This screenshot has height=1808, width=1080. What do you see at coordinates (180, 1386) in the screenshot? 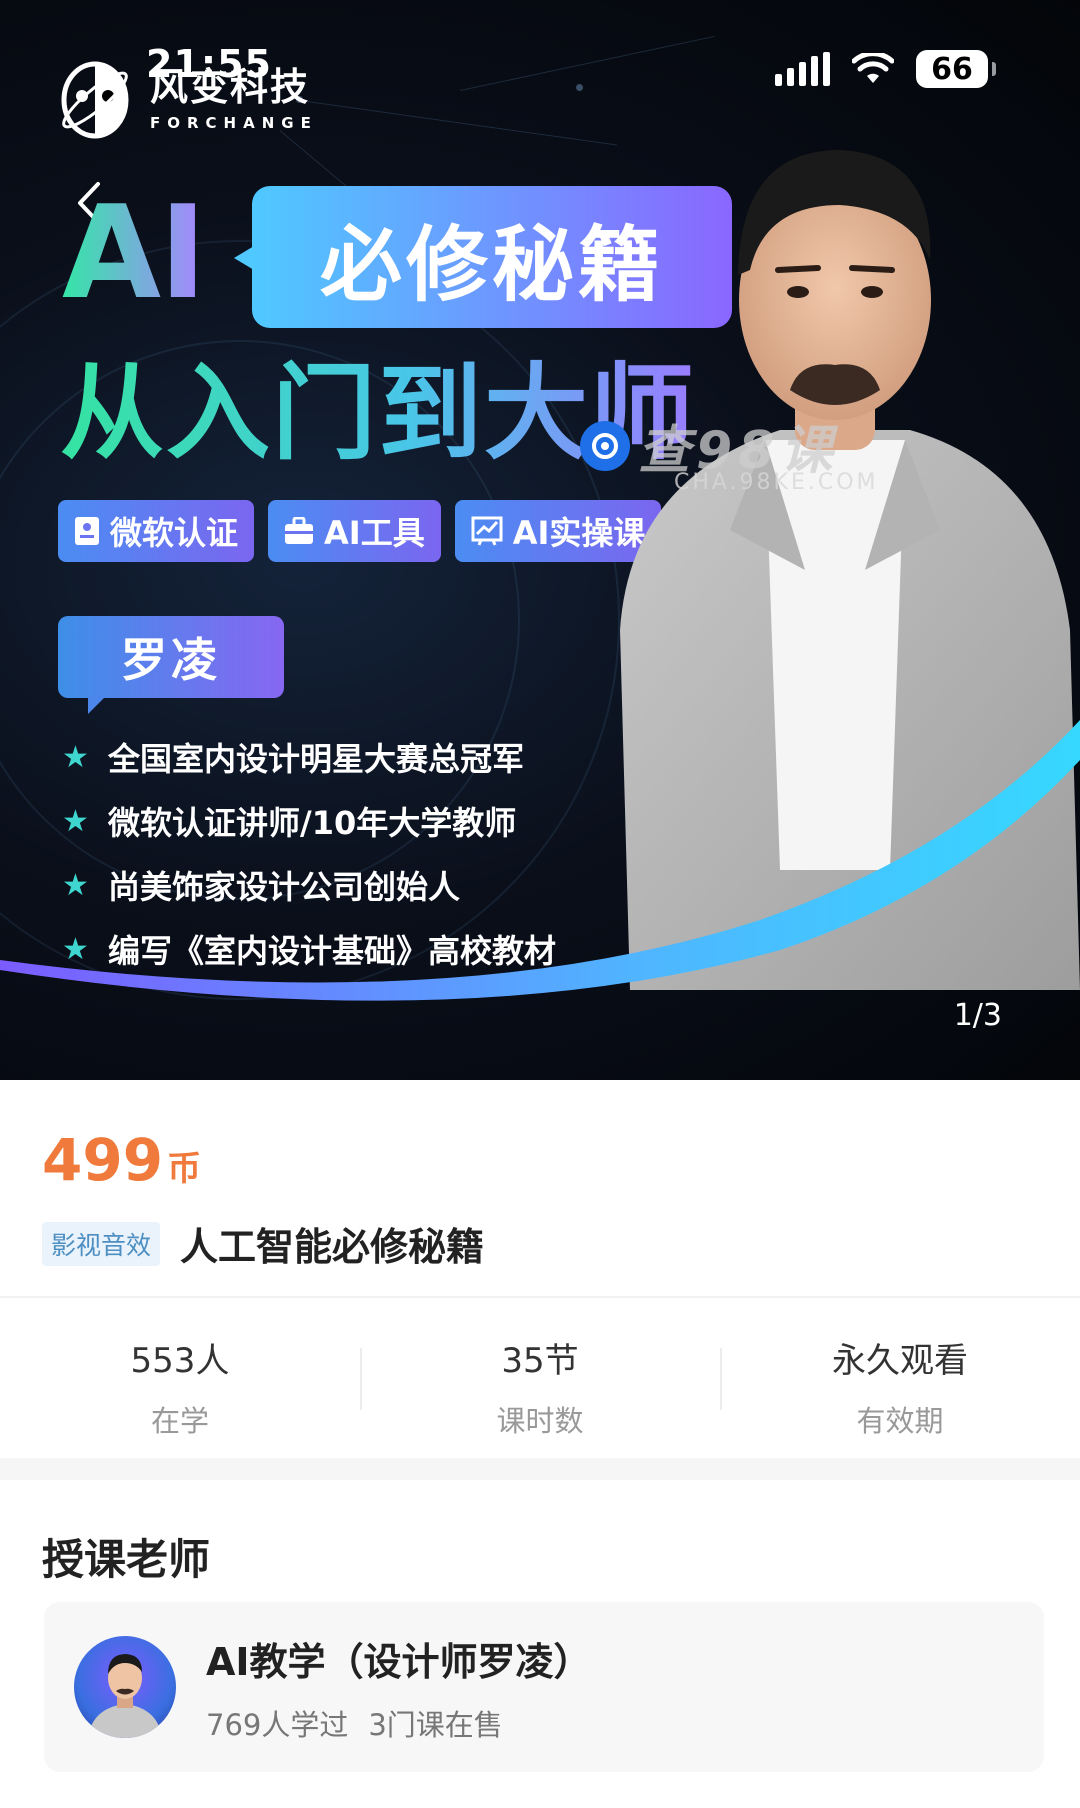
I see `stat-learners: 553人 在学` at bounding box center [180, 1386].